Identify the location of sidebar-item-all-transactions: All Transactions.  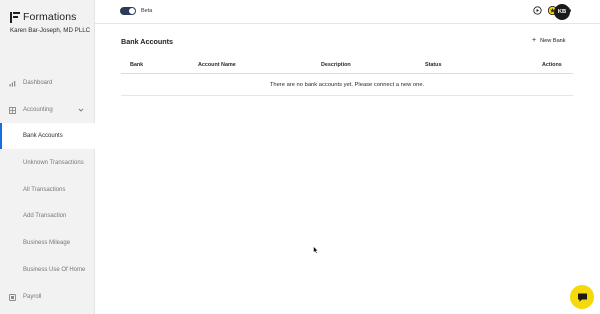
(47, 190).